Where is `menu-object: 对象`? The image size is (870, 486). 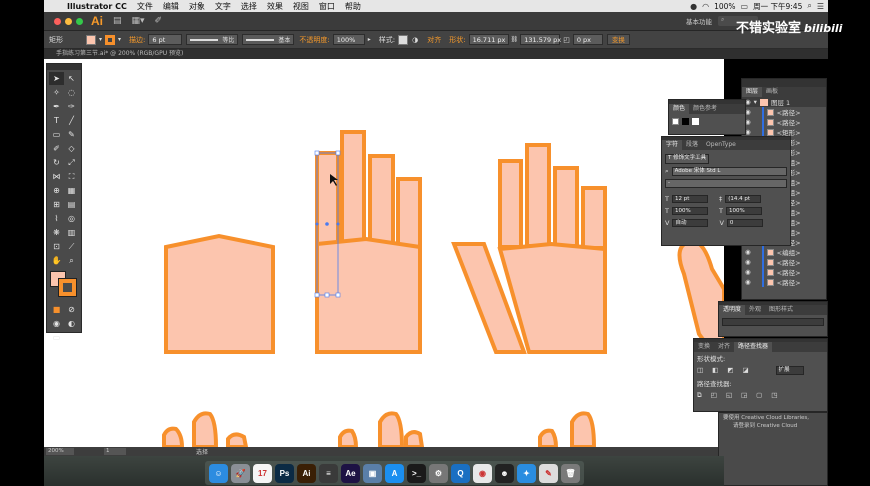
menu-object: 对象 is located at coordinates (197, 6).